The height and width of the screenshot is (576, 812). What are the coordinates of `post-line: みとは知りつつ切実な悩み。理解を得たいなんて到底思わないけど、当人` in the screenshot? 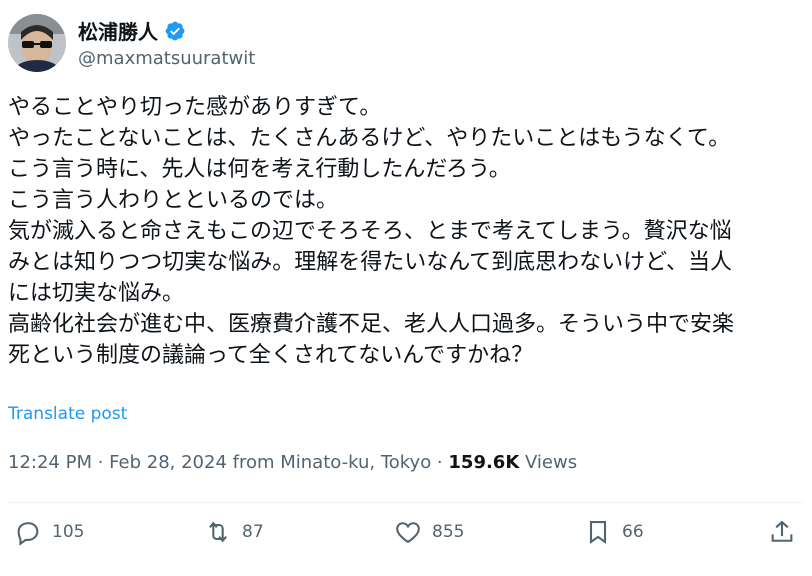 It's located at (370, 262).